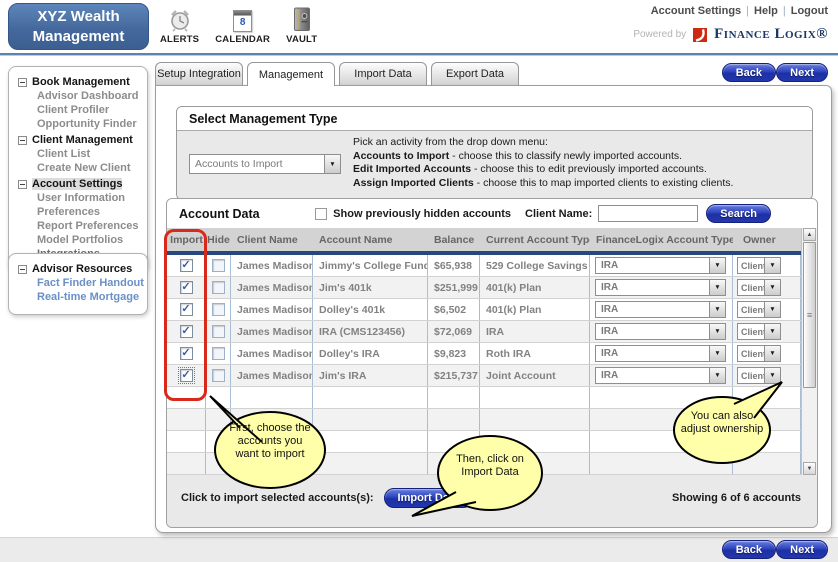 The height and width of the screenshot is (562, 838). I want to click on back-button: Back, so click(748, 72).